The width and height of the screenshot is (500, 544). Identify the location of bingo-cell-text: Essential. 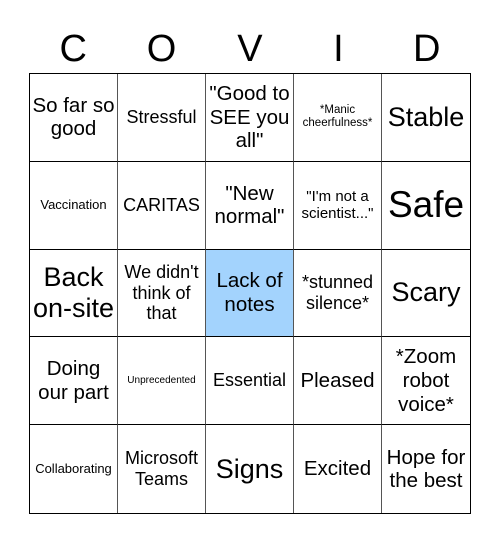
(249, 380).